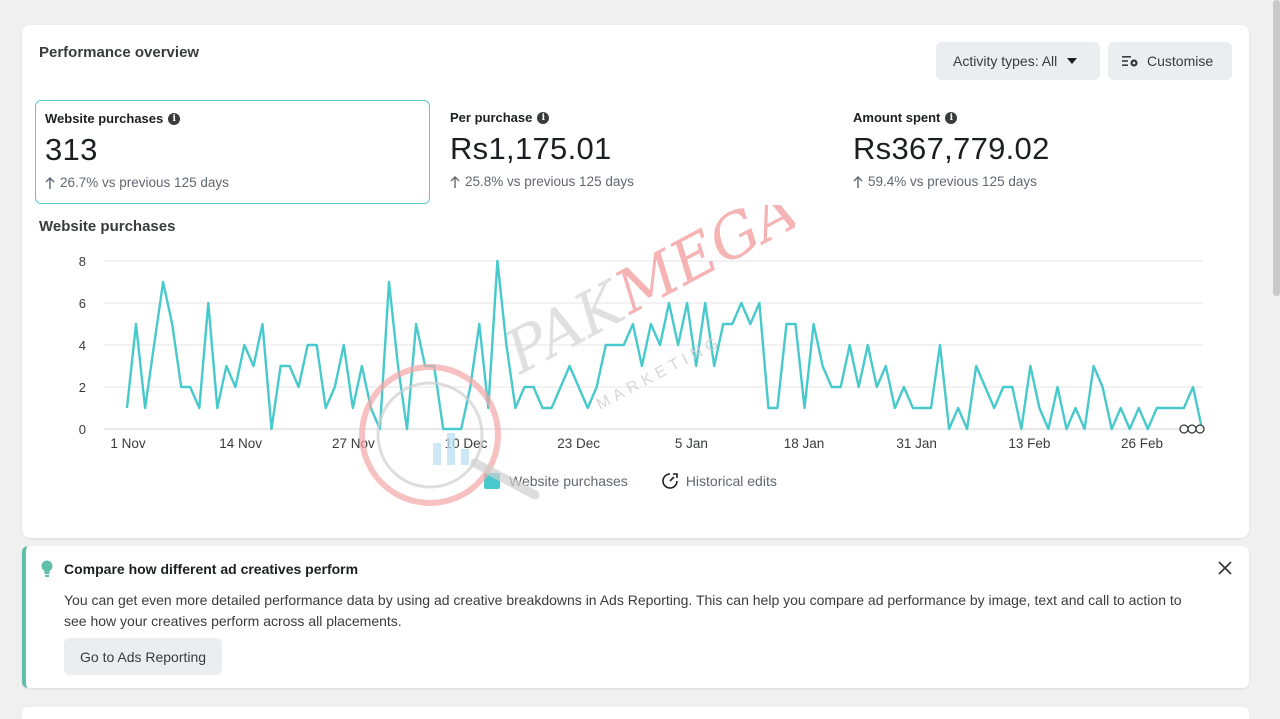 This screenshot has height=719, width=1280. I want to click on legend-historical-label: Historical edits, so click(731, 481).